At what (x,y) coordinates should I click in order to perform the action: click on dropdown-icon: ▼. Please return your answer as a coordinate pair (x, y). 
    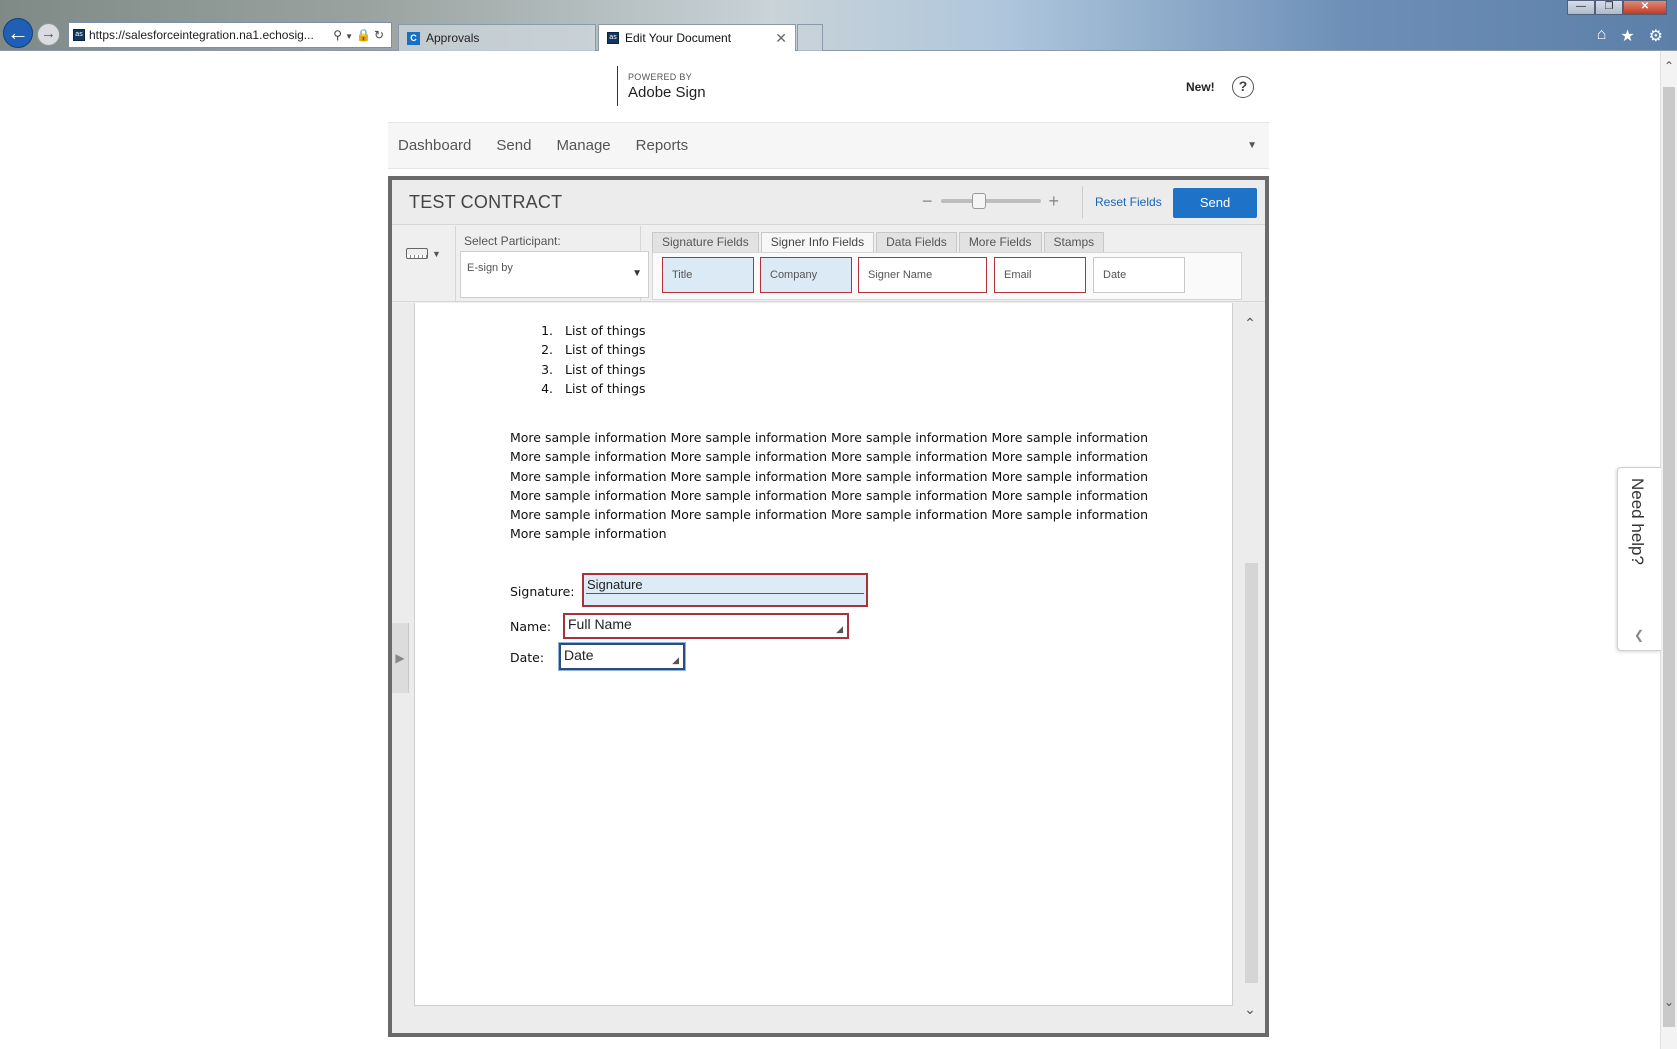
    Looking at the image, I should click on (350, 36).